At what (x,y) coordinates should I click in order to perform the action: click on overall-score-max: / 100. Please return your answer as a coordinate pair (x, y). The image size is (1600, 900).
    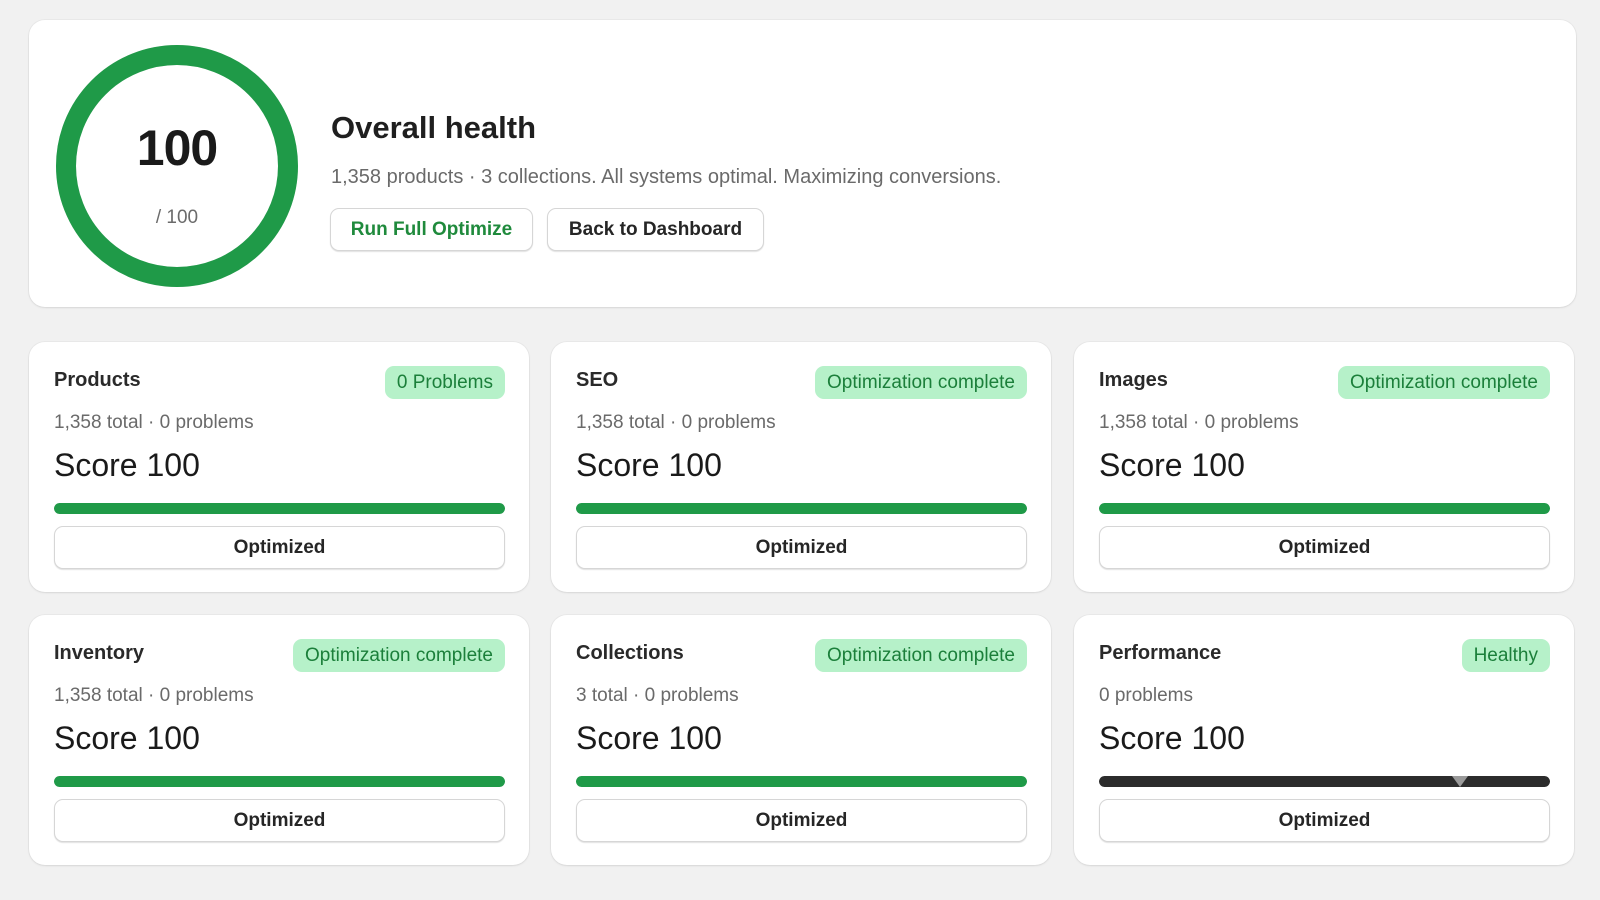
    Looking at the image, I should click on (177, 217).